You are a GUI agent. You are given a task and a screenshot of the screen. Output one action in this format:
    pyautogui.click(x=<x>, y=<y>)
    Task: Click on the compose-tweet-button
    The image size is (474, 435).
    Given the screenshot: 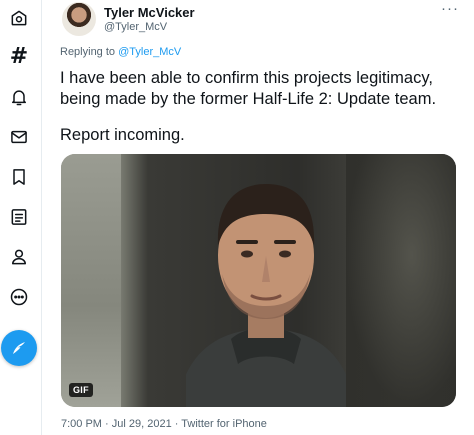 What is the action you would take?
    pyautogui.click(x=19, y=348)
    